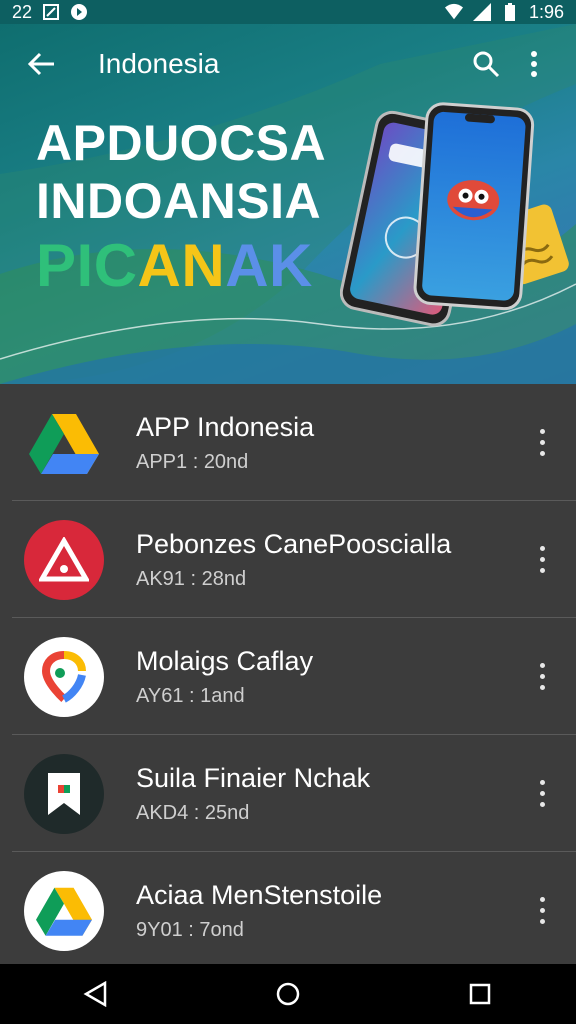 Image resolution: width=576 pixels, height=1024 pixels. I want to click on hero-line-2: INDOANSIA, so click(179, 201).